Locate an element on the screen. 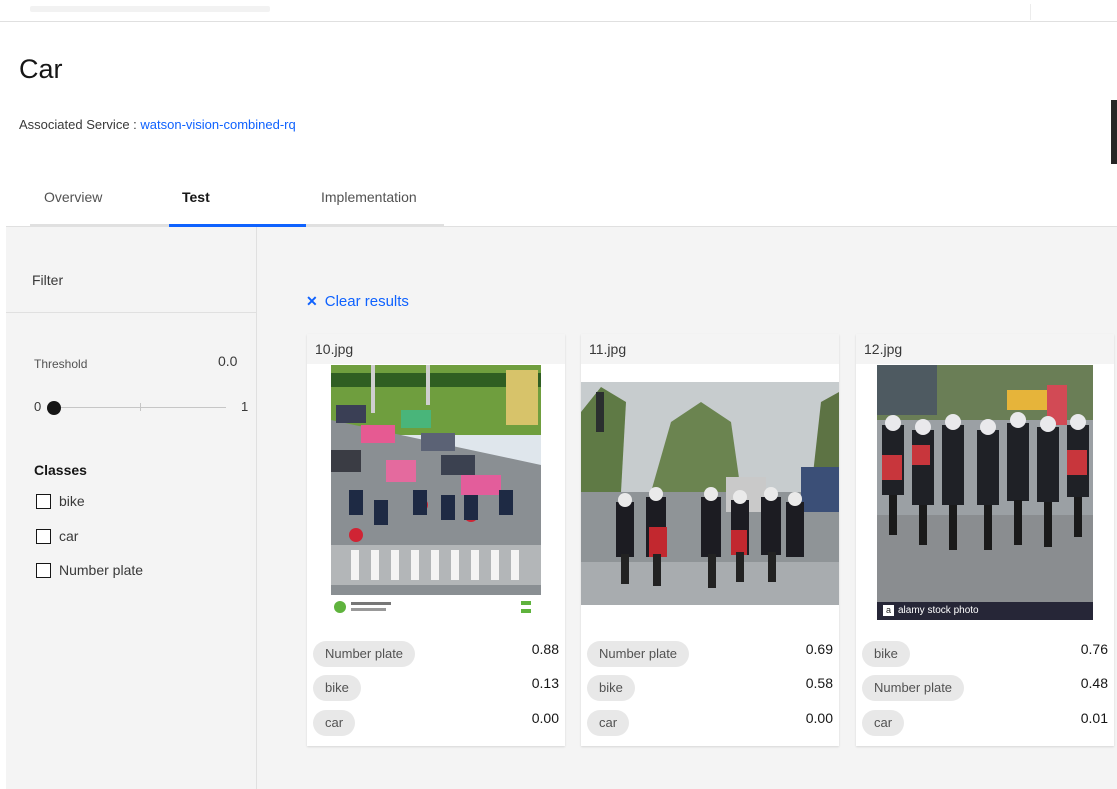 The image size is (1117, 789). top-bar-breadcrumb-faint is located at coordinates (150, 9).